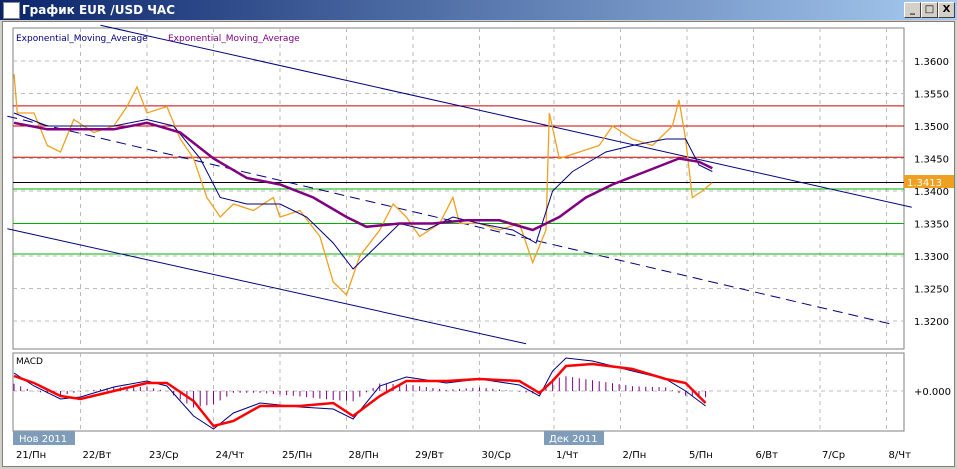 The image size is (957, 469). What do you see at coordinates (297, 455) in the screenshot?
I see `x-tick-label: 25/Пн` at bounding box center [297, 455].